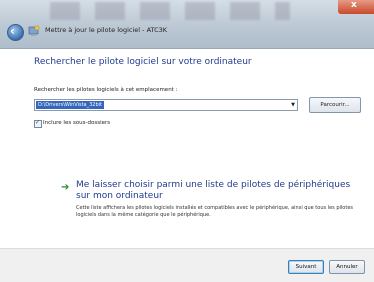 The height and width of the screenshot is (282, 374). What do you see at coordinates (76, 123) in the screenshot?
I see `include-subfolders-label: Inclure les sous-dossiers` at bounding box center [76, 123].